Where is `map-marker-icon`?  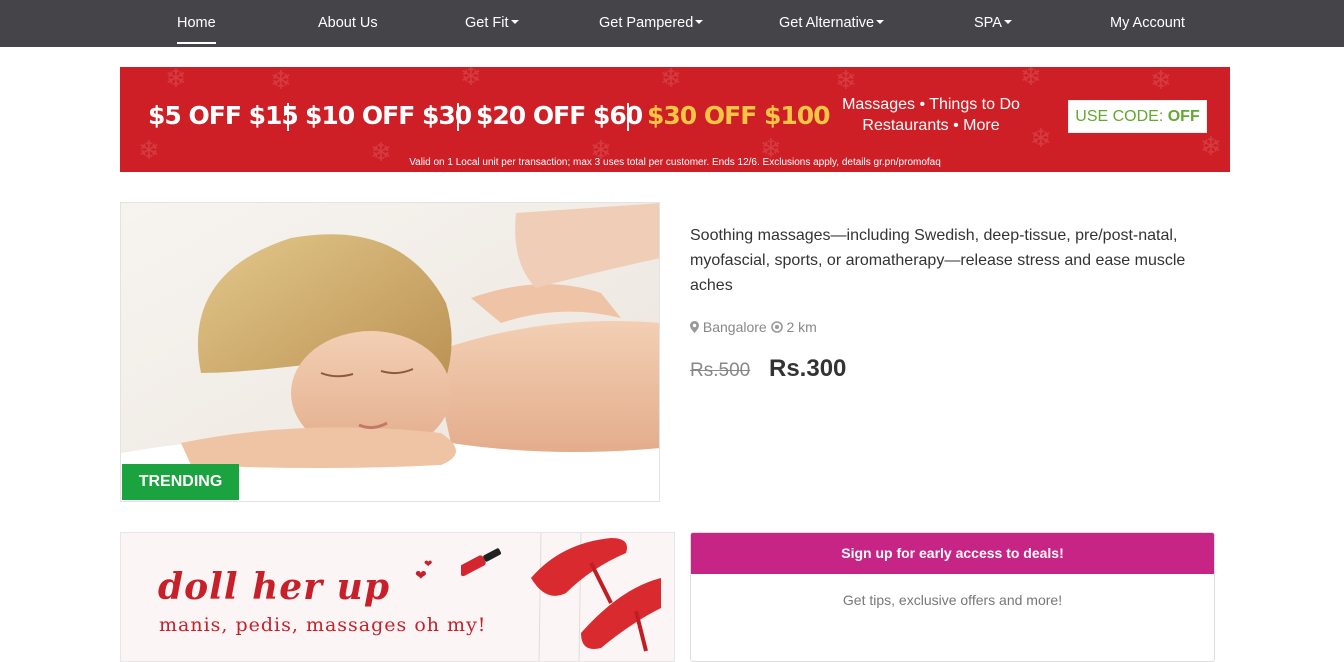
map-marker-icon is located at coordinates (694, 328).